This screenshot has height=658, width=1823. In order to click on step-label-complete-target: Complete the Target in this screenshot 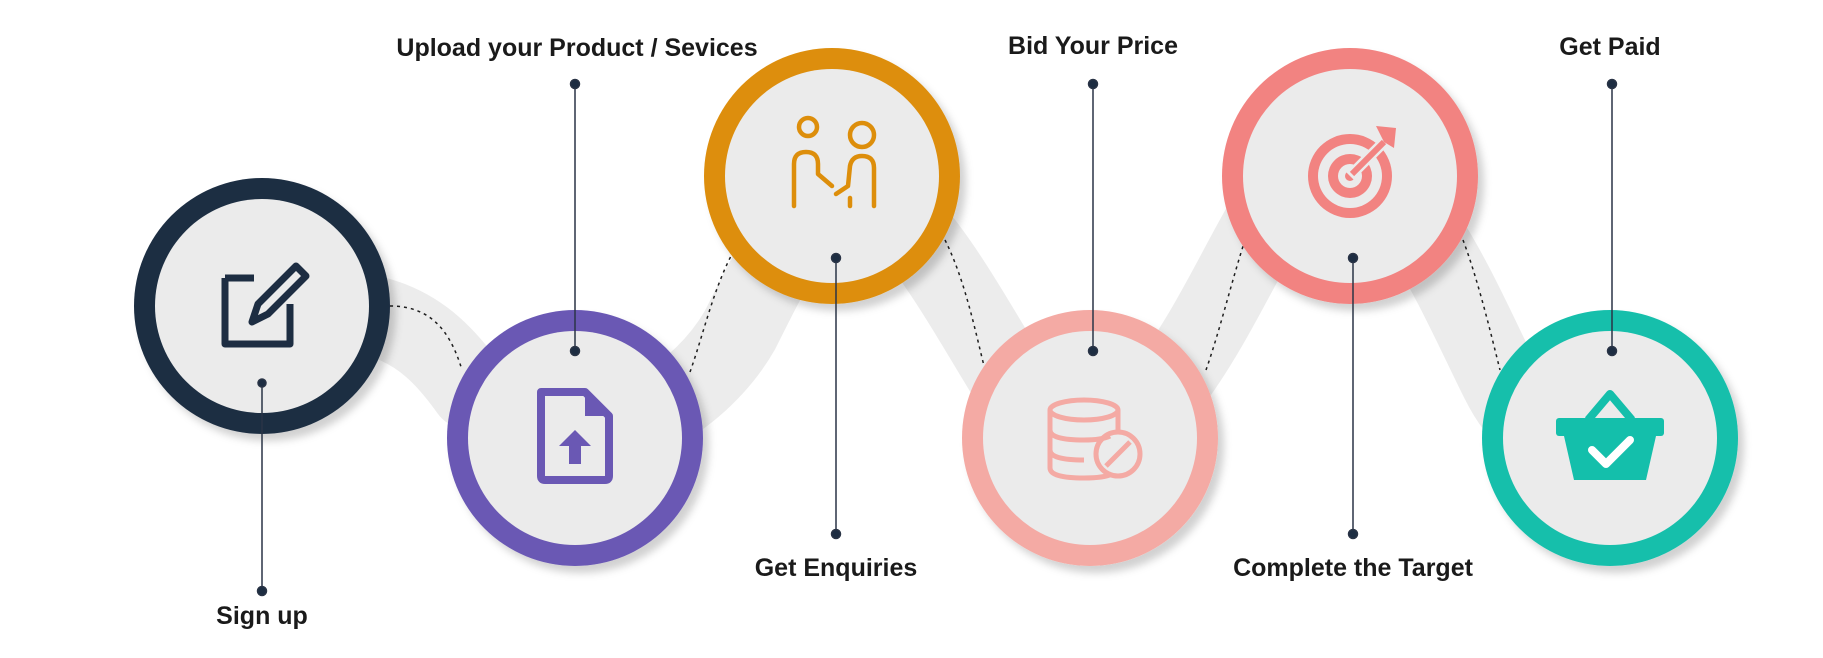, I will do `click(1353, 568)`.